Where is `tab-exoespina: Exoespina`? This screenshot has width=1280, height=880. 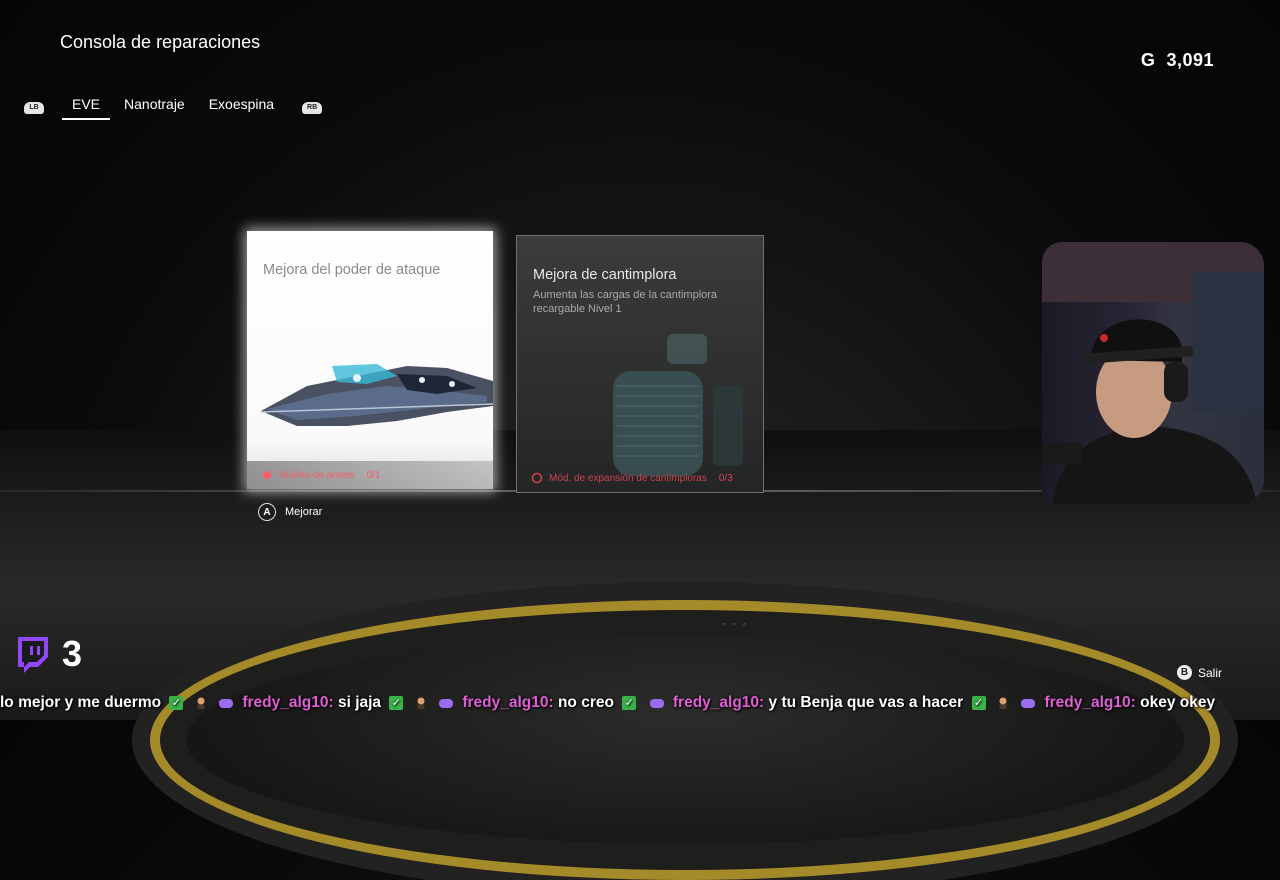 tab-exoespina: Exoespina is located at coordinates (241, 107).